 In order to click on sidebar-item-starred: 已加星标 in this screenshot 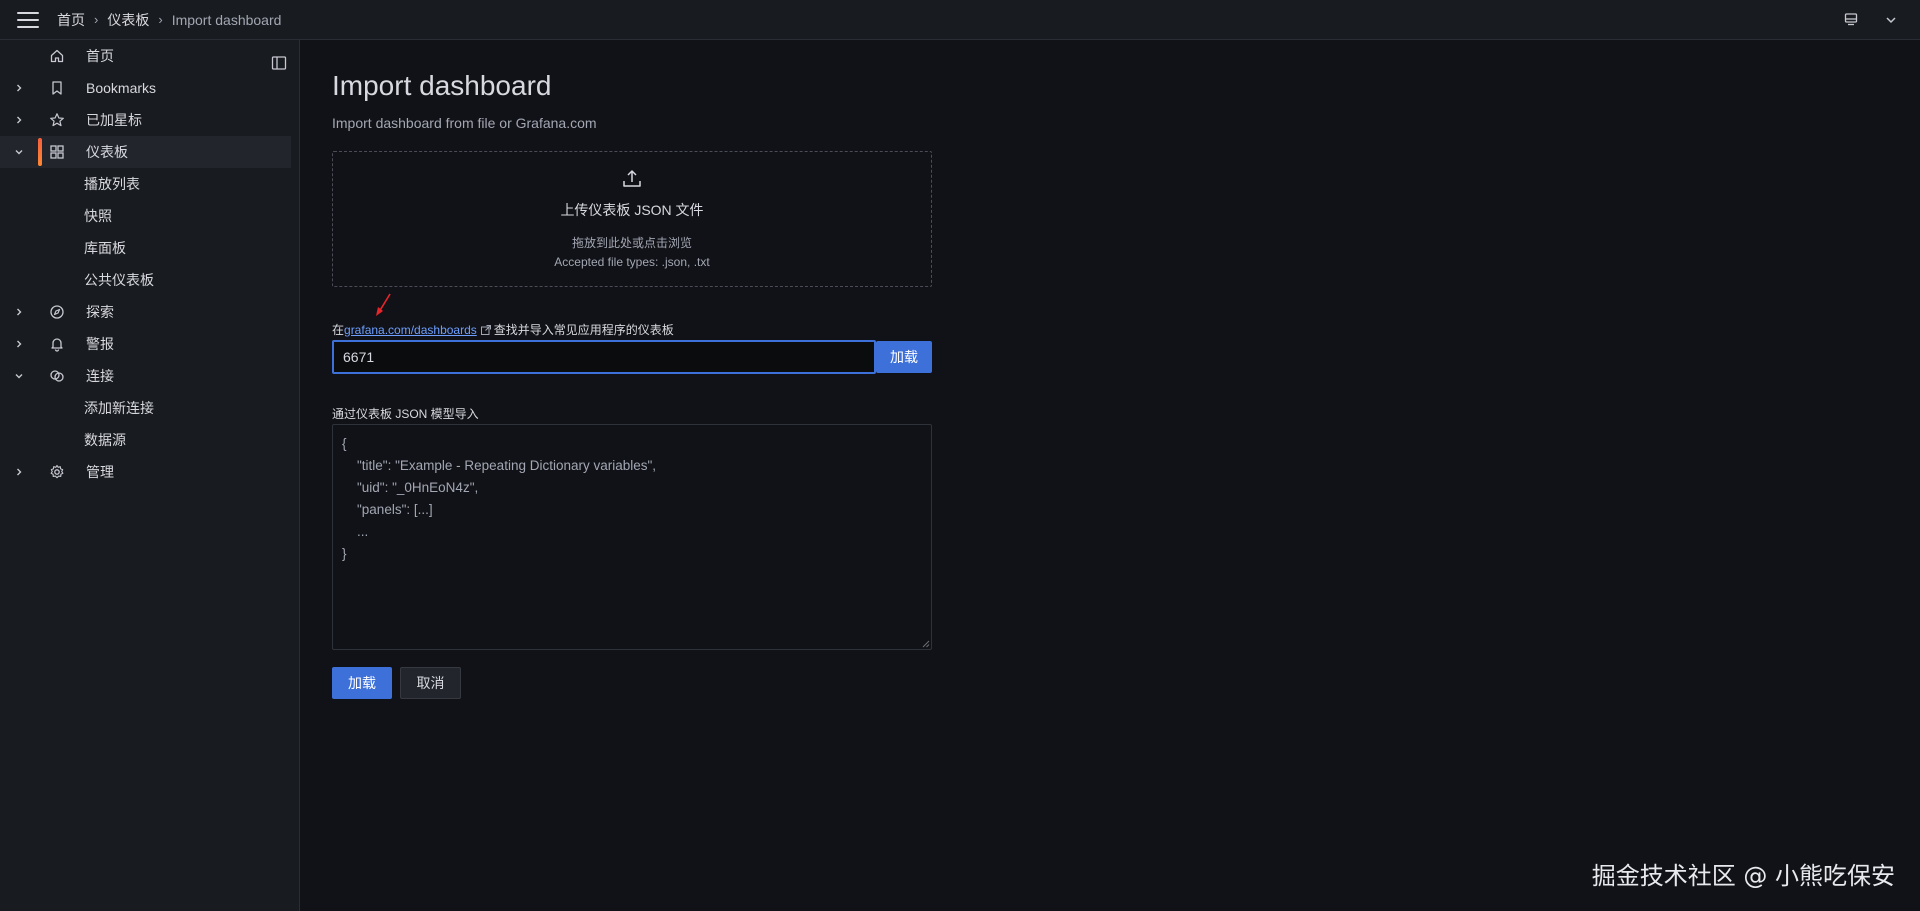, I will do `click(149, 120)`.